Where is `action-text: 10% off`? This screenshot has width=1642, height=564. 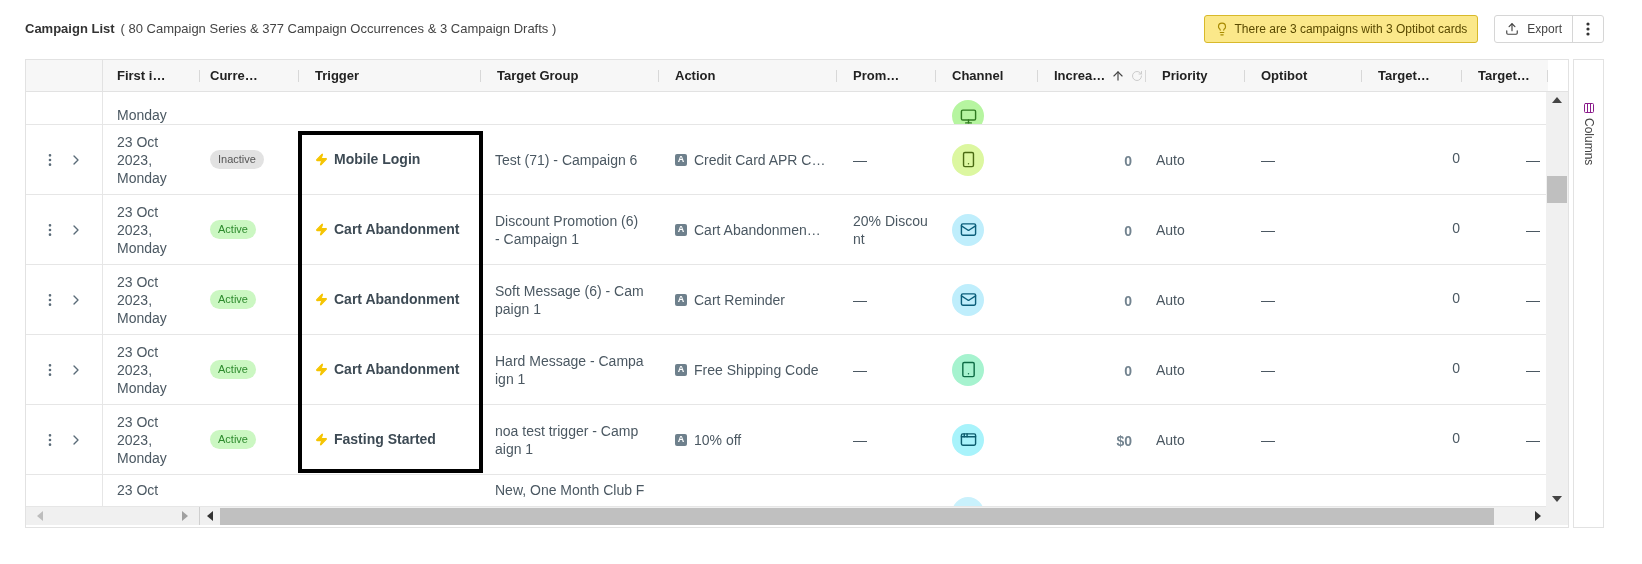
action-text: 10% off is located at coordinates (718, 439).